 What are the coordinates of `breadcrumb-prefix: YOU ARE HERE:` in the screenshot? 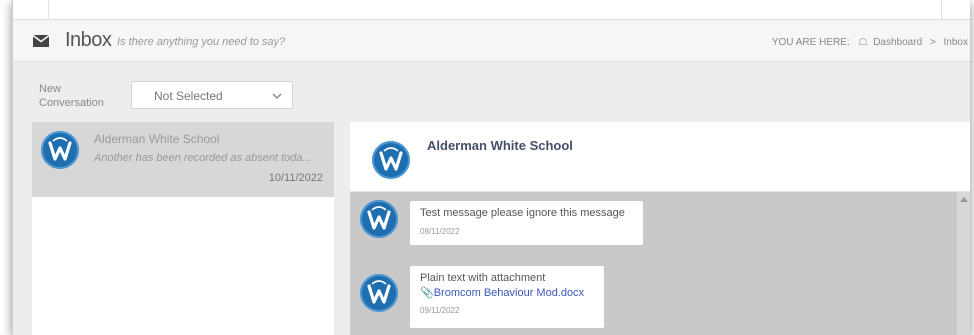 It's located at (810, 42).